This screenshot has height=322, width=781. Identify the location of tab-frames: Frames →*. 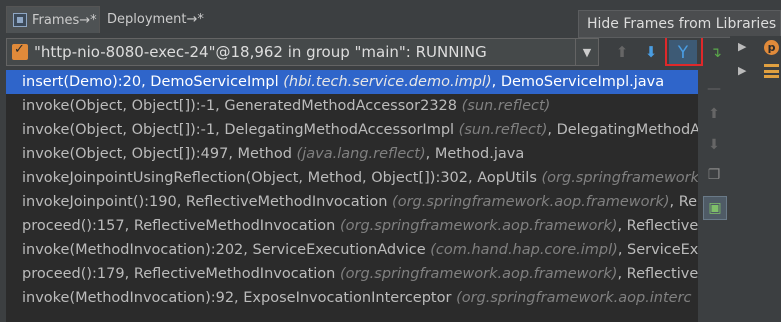
(53, 19).